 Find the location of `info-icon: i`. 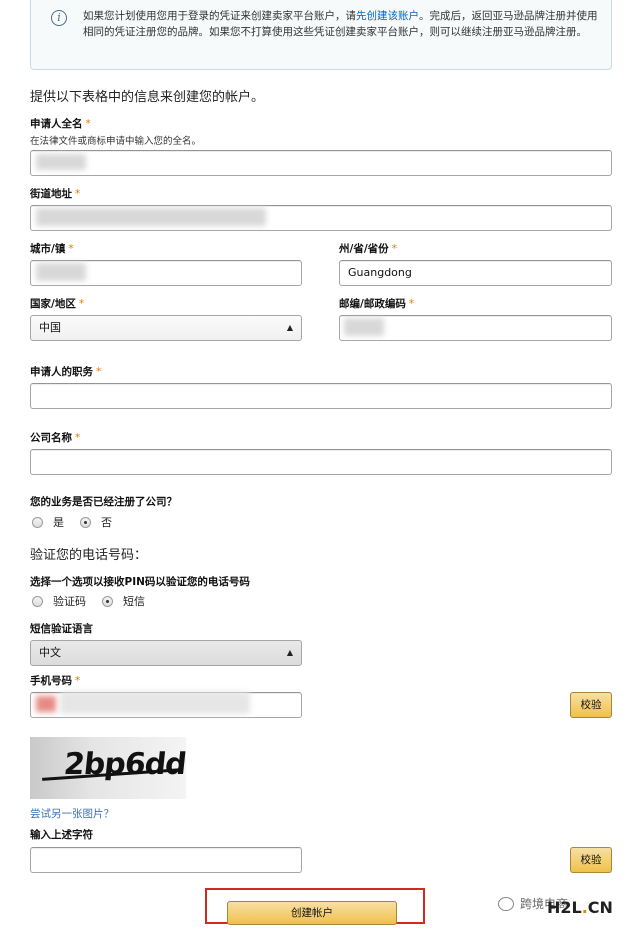

info-icon: i is located at coordinates (59, 18).